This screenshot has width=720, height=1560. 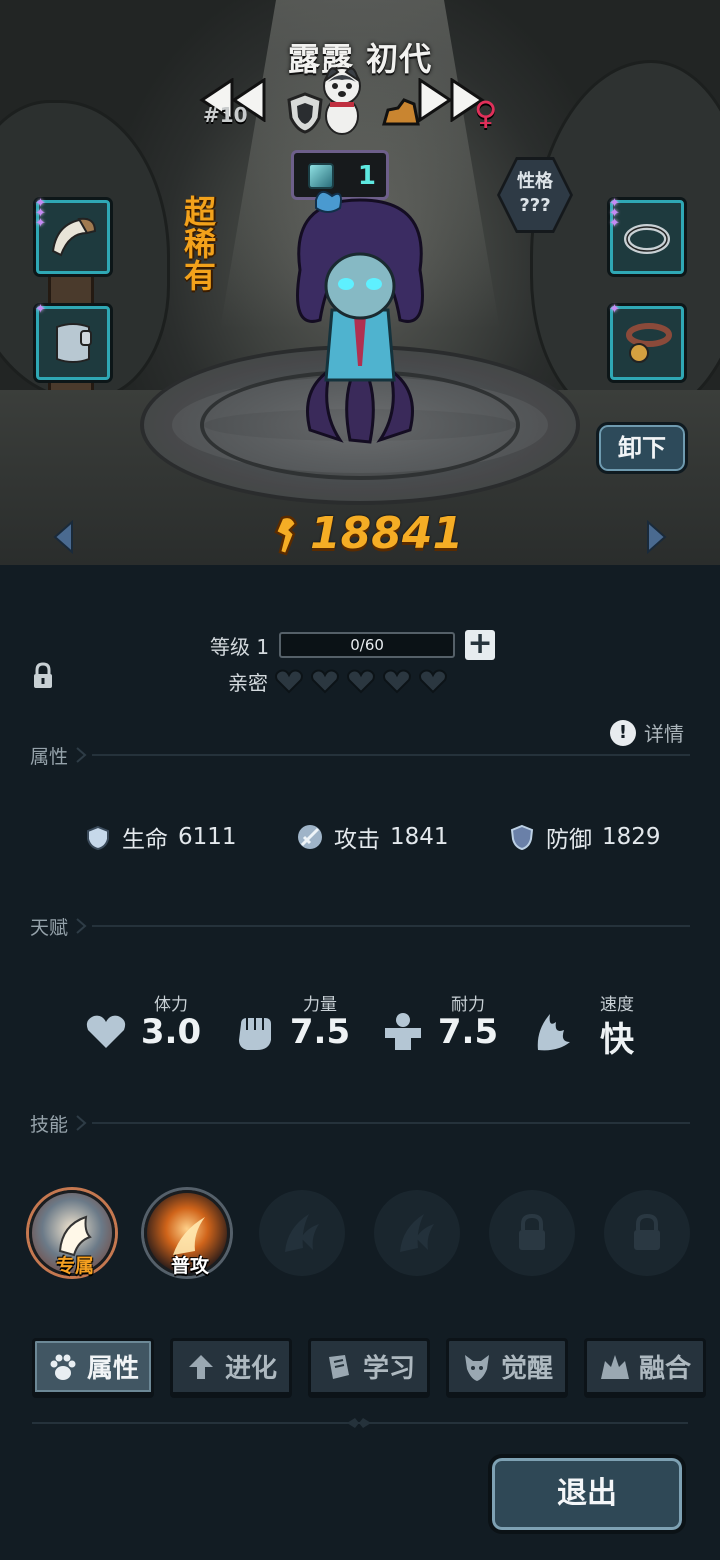 I want to click on attribute-row: 生命 6111 攻击 1841 防御 1829, so click(x=384, y=842).